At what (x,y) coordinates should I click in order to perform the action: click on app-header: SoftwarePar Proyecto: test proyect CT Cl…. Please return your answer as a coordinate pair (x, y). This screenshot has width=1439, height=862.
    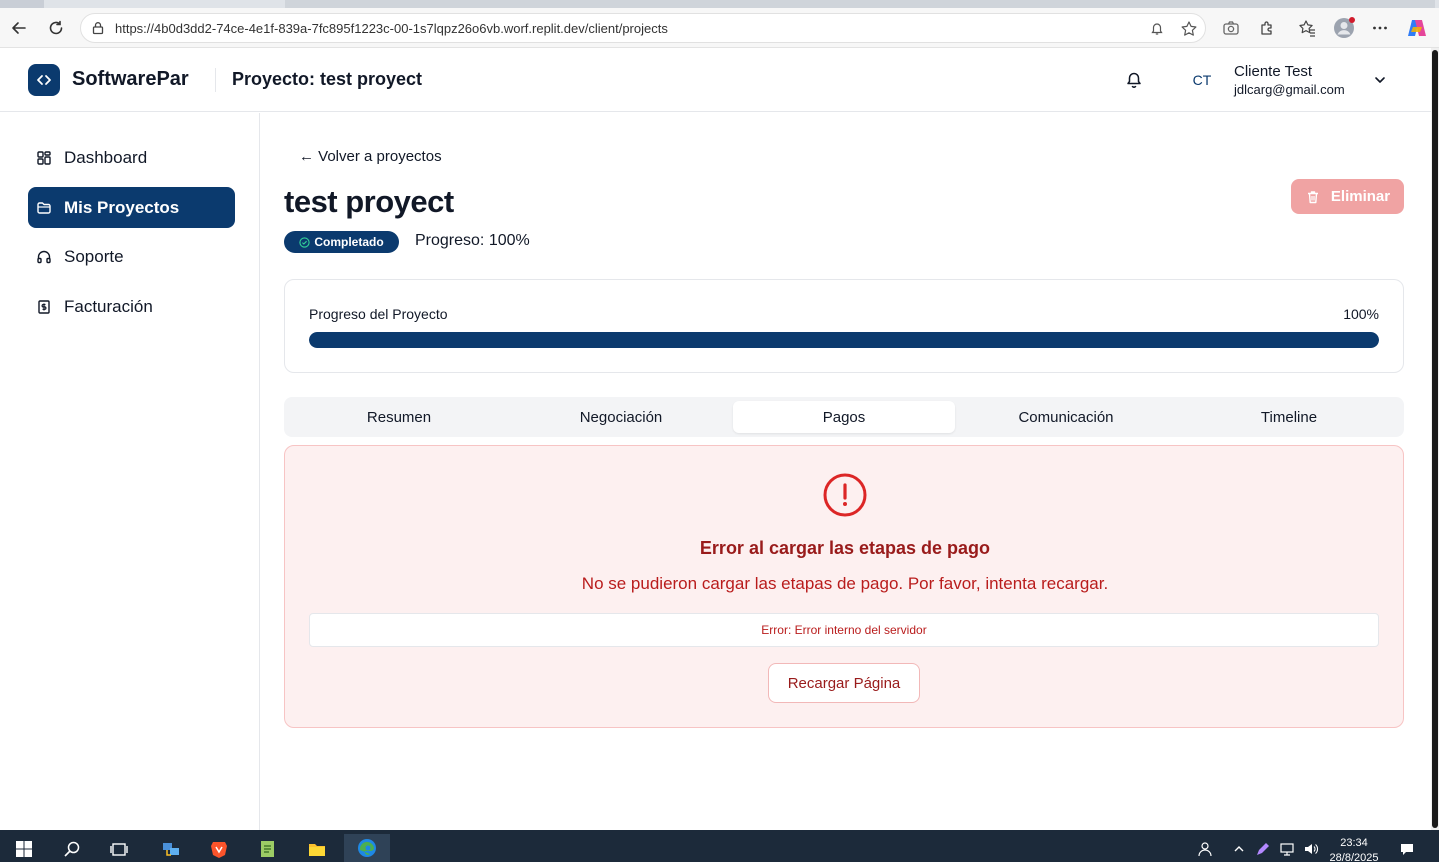
    Looking at the image, I should click on (715, 80).